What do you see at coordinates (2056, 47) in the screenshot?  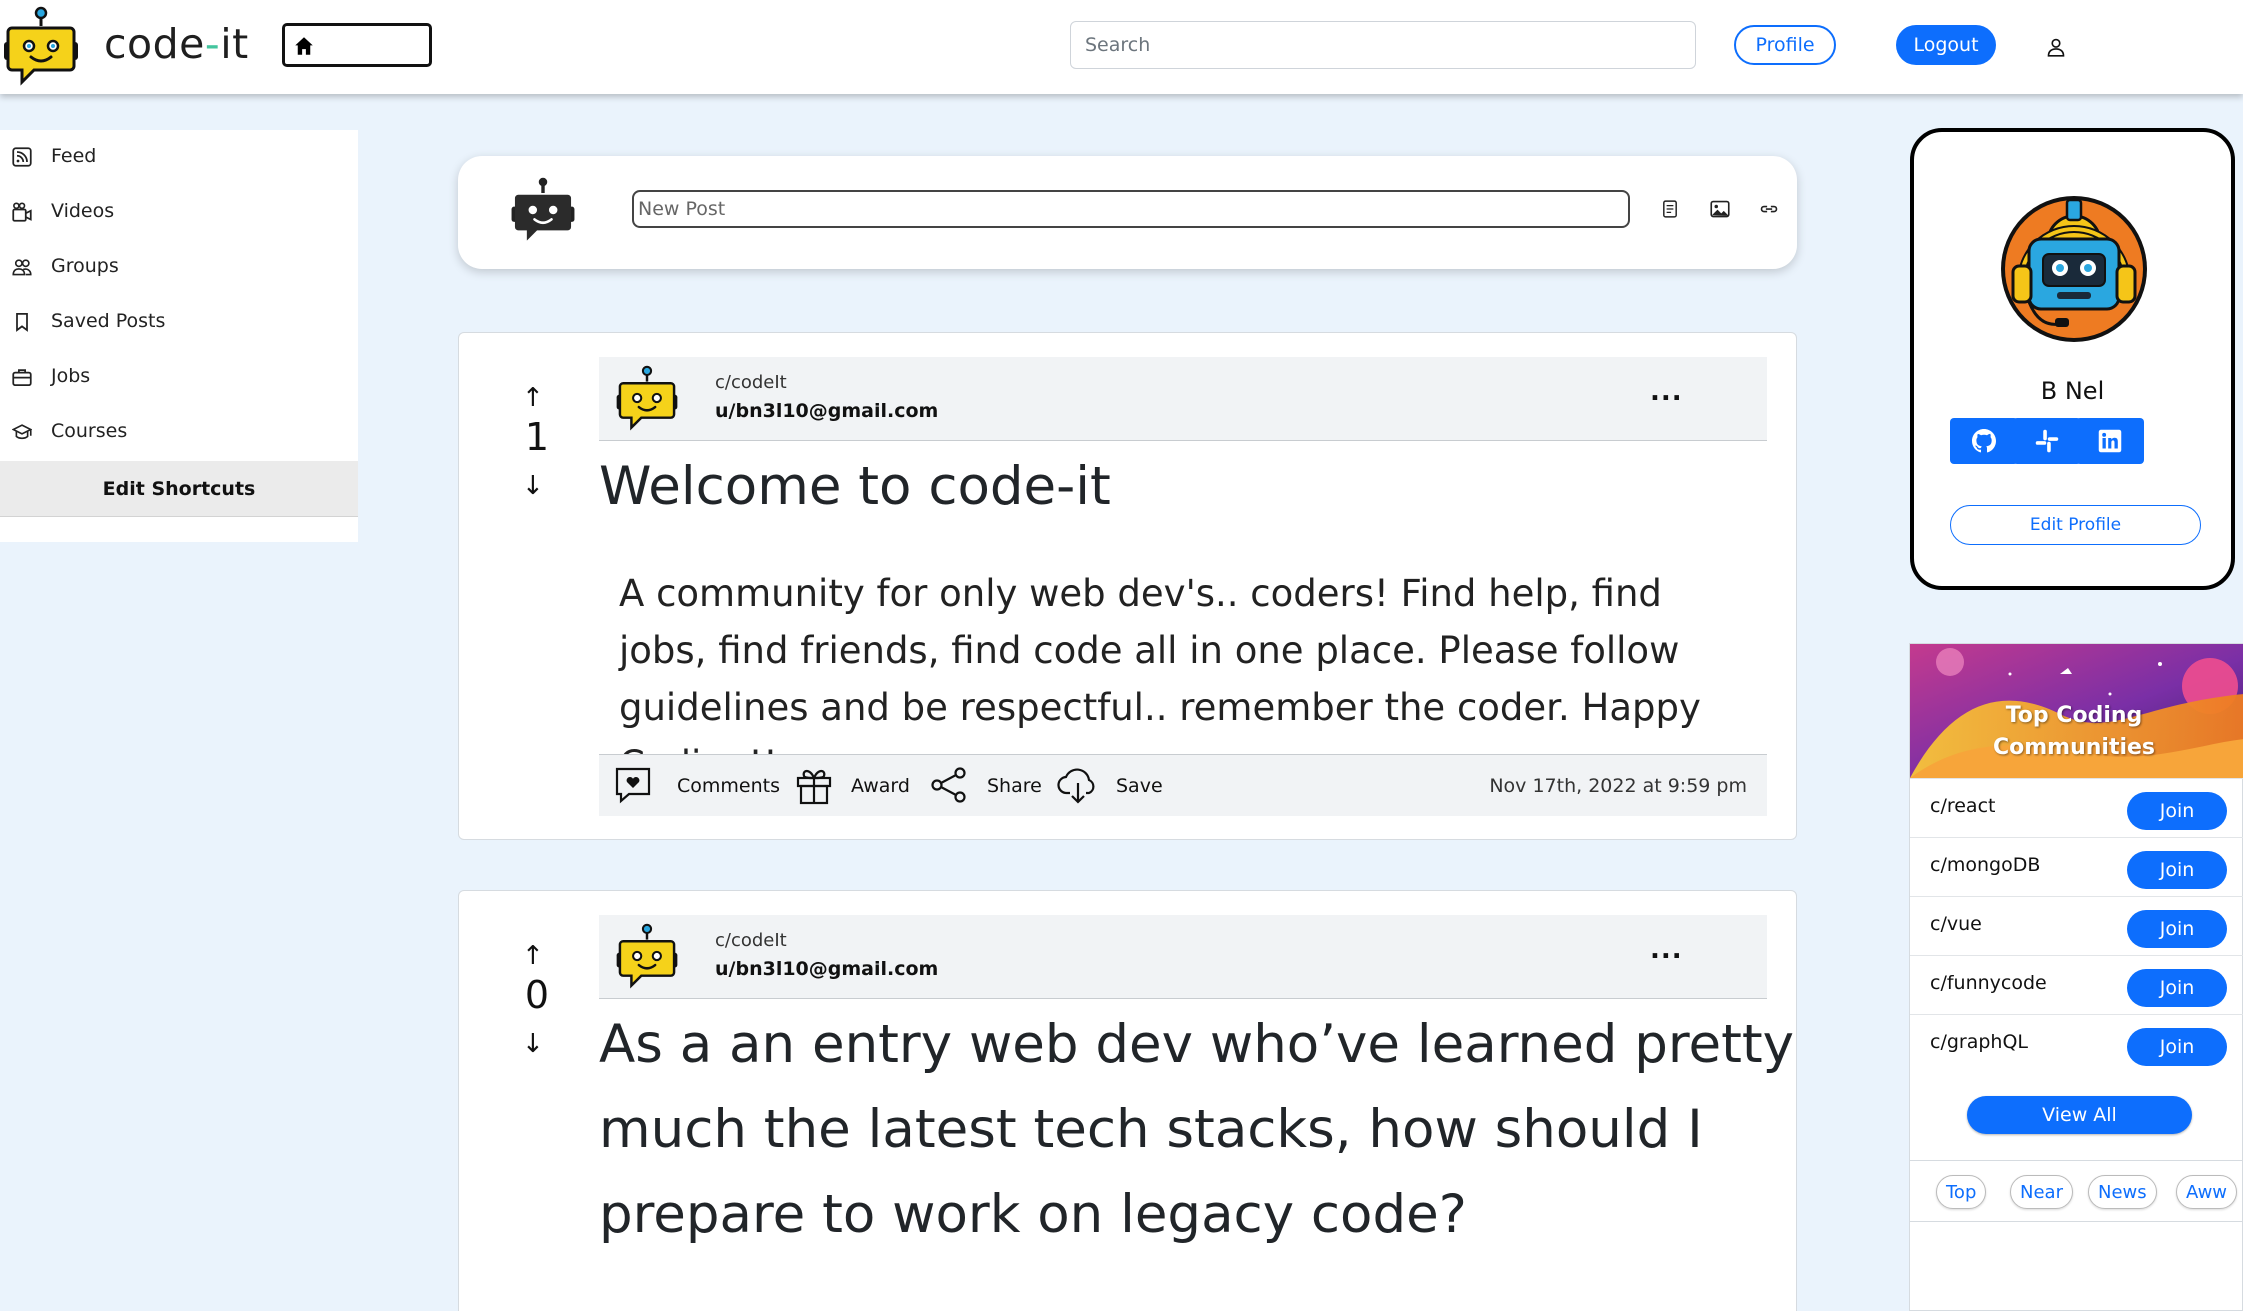 I see `user-icon` at bounding box center [2056, 47].